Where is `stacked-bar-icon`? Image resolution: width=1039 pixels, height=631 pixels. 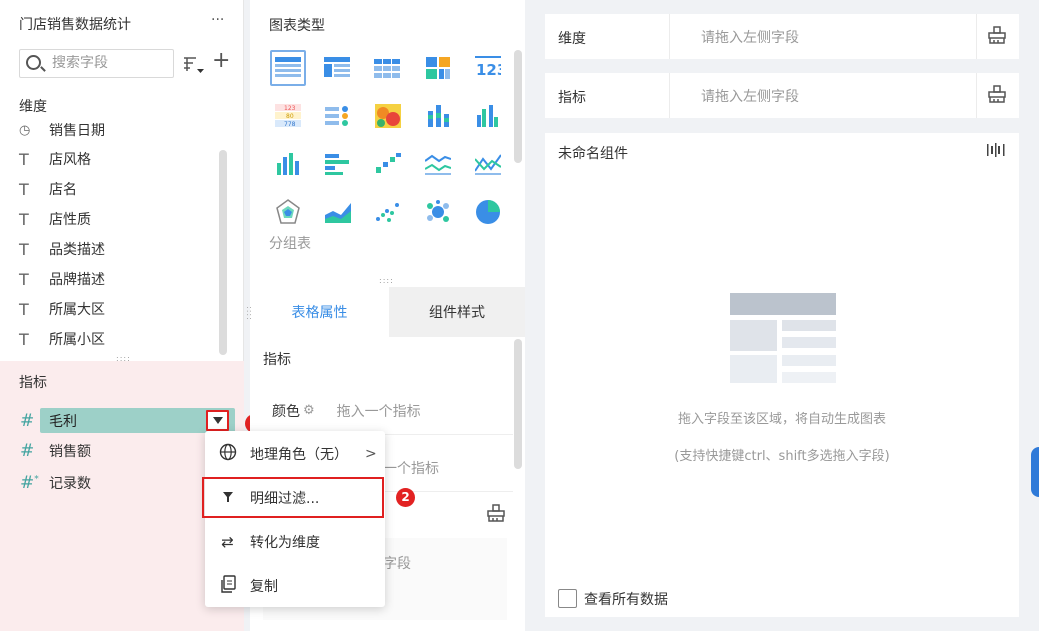
stacked-bar-icon is located at coordinates (438, 116).